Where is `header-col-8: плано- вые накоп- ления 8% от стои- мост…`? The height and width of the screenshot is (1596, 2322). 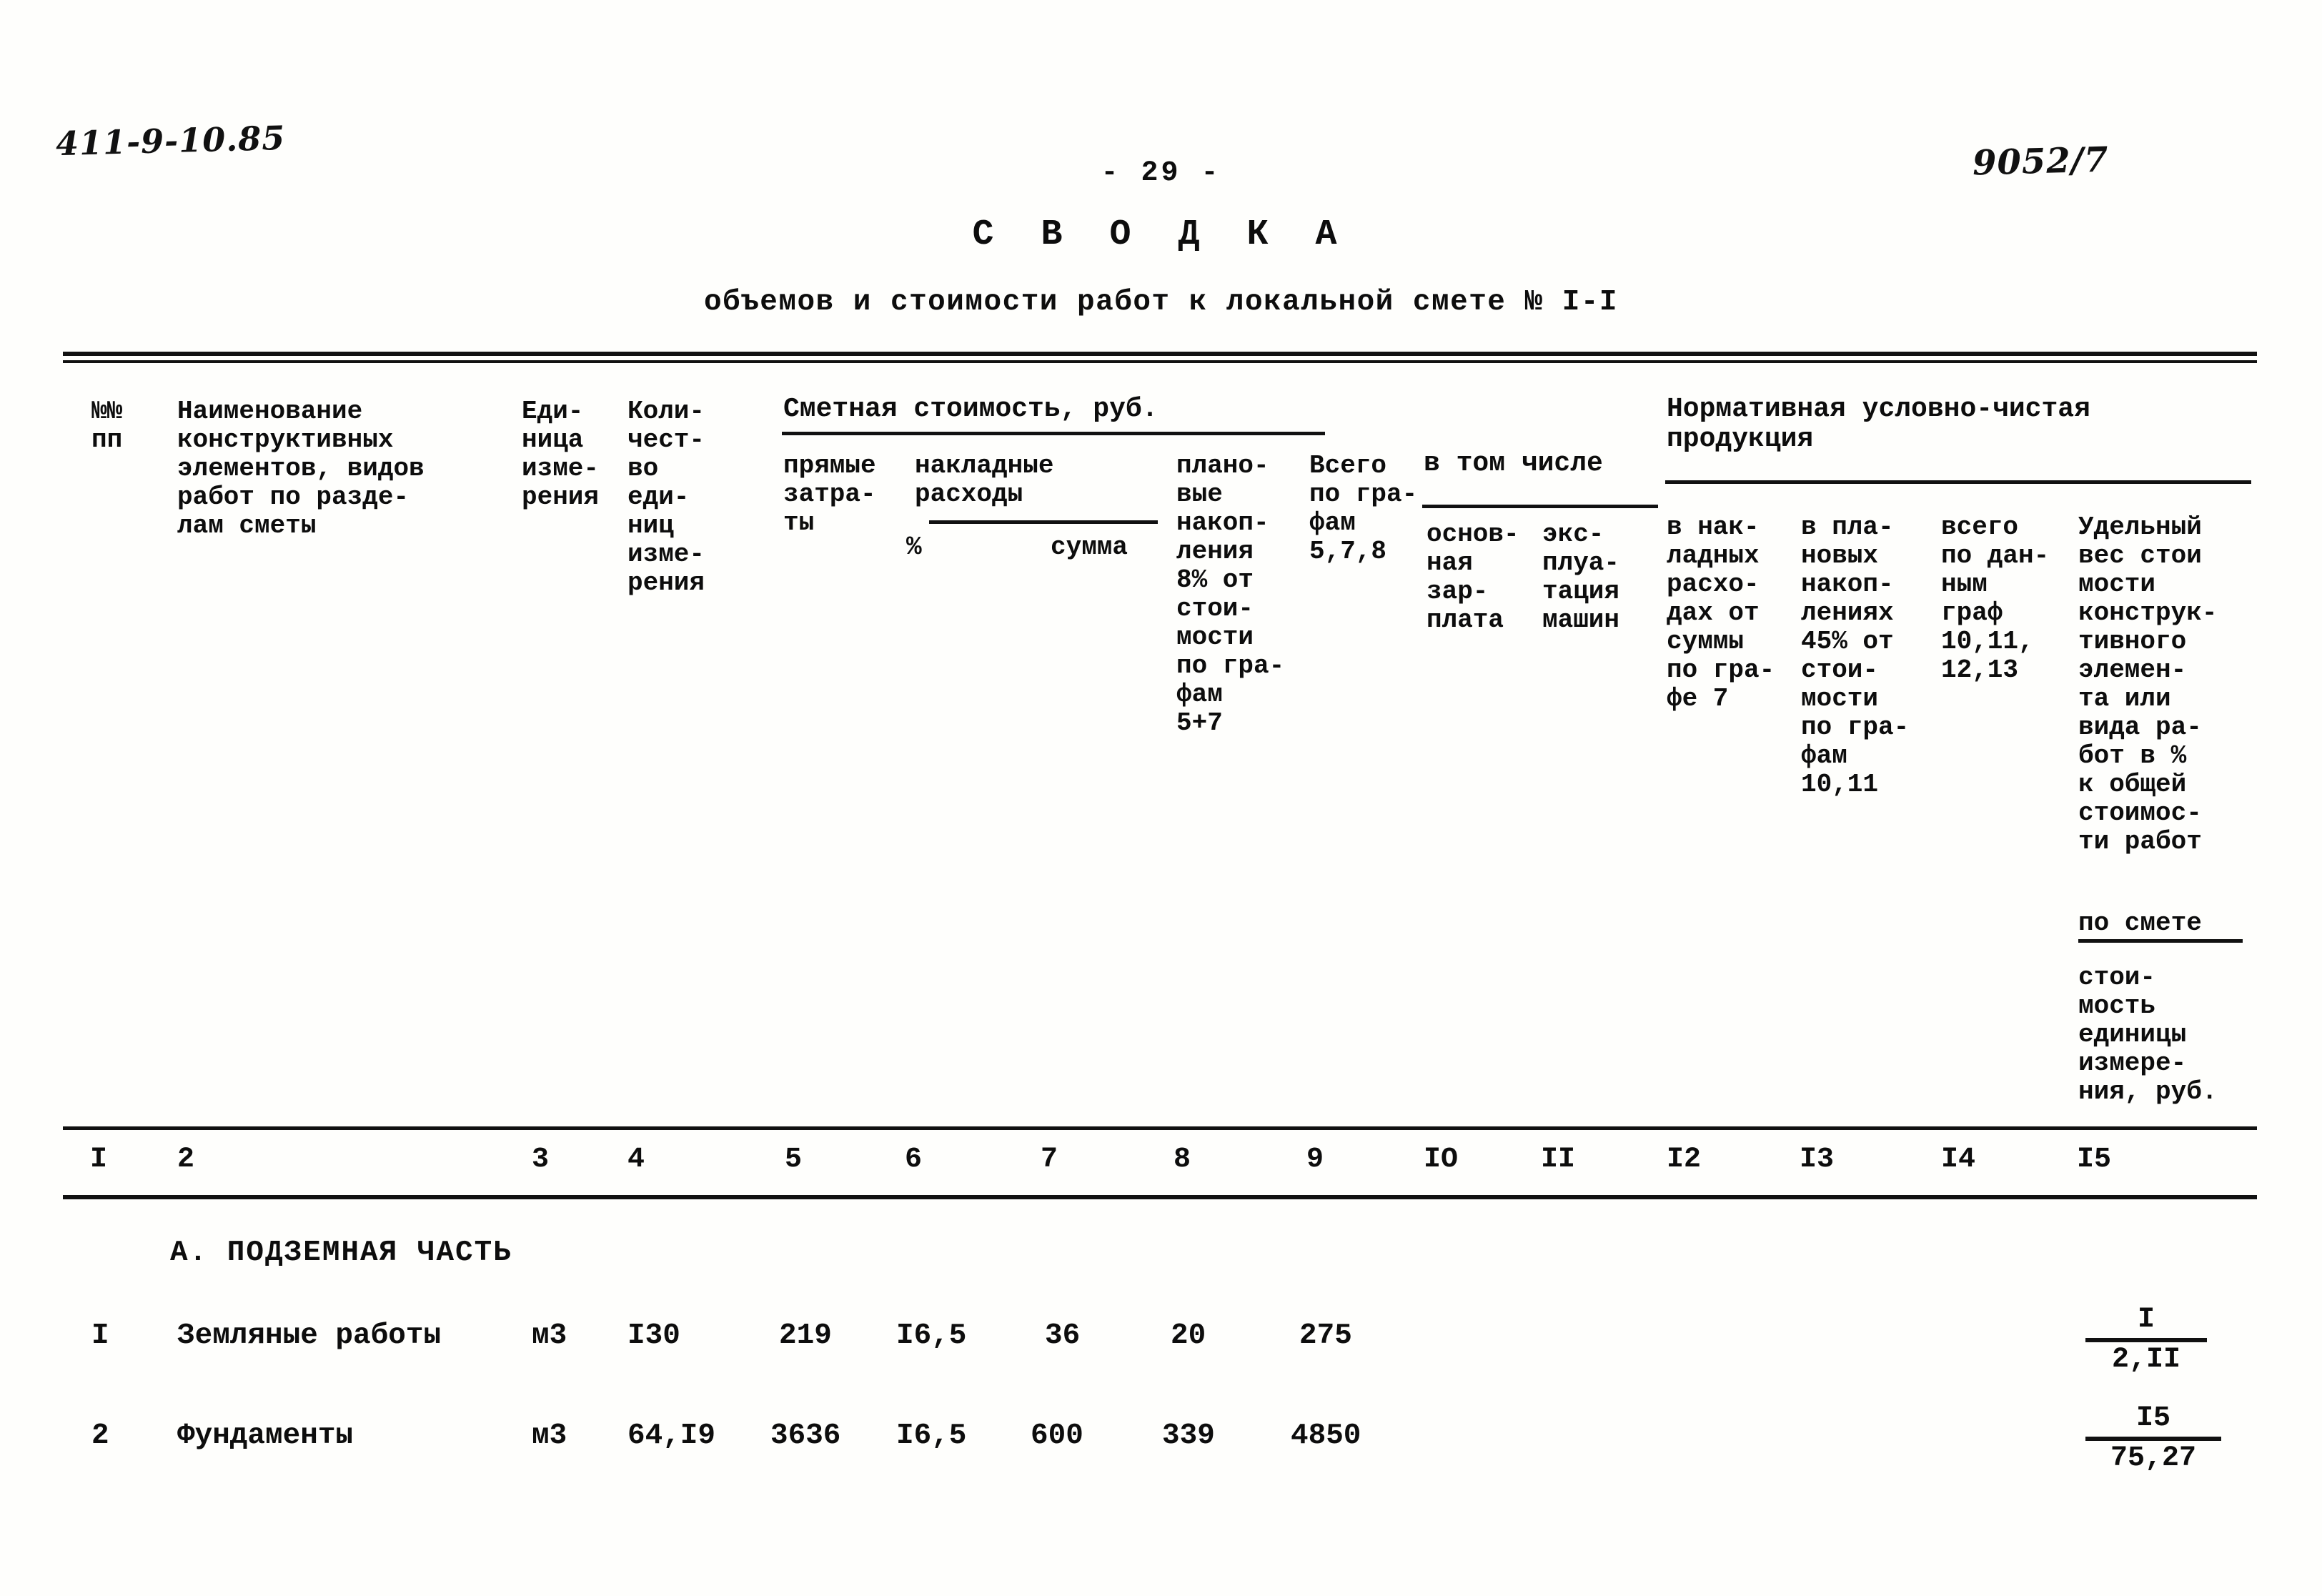
header-col-8: плано- вые накоп- ления 8% от стои- мост… is located at coordinates (1230, 594).